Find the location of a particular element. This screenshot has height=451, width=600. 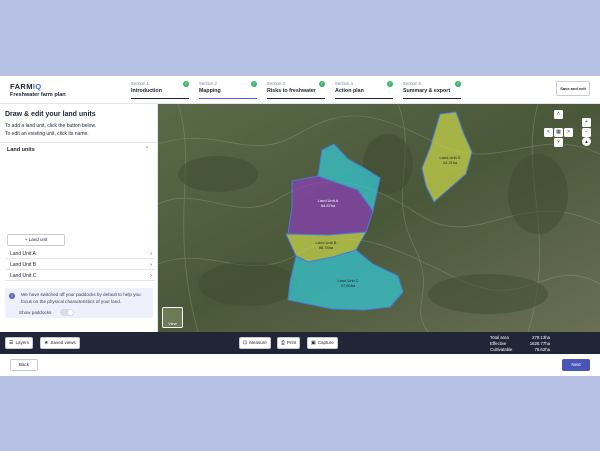

zoom-out-button: − is located at coordinates (586, 132).